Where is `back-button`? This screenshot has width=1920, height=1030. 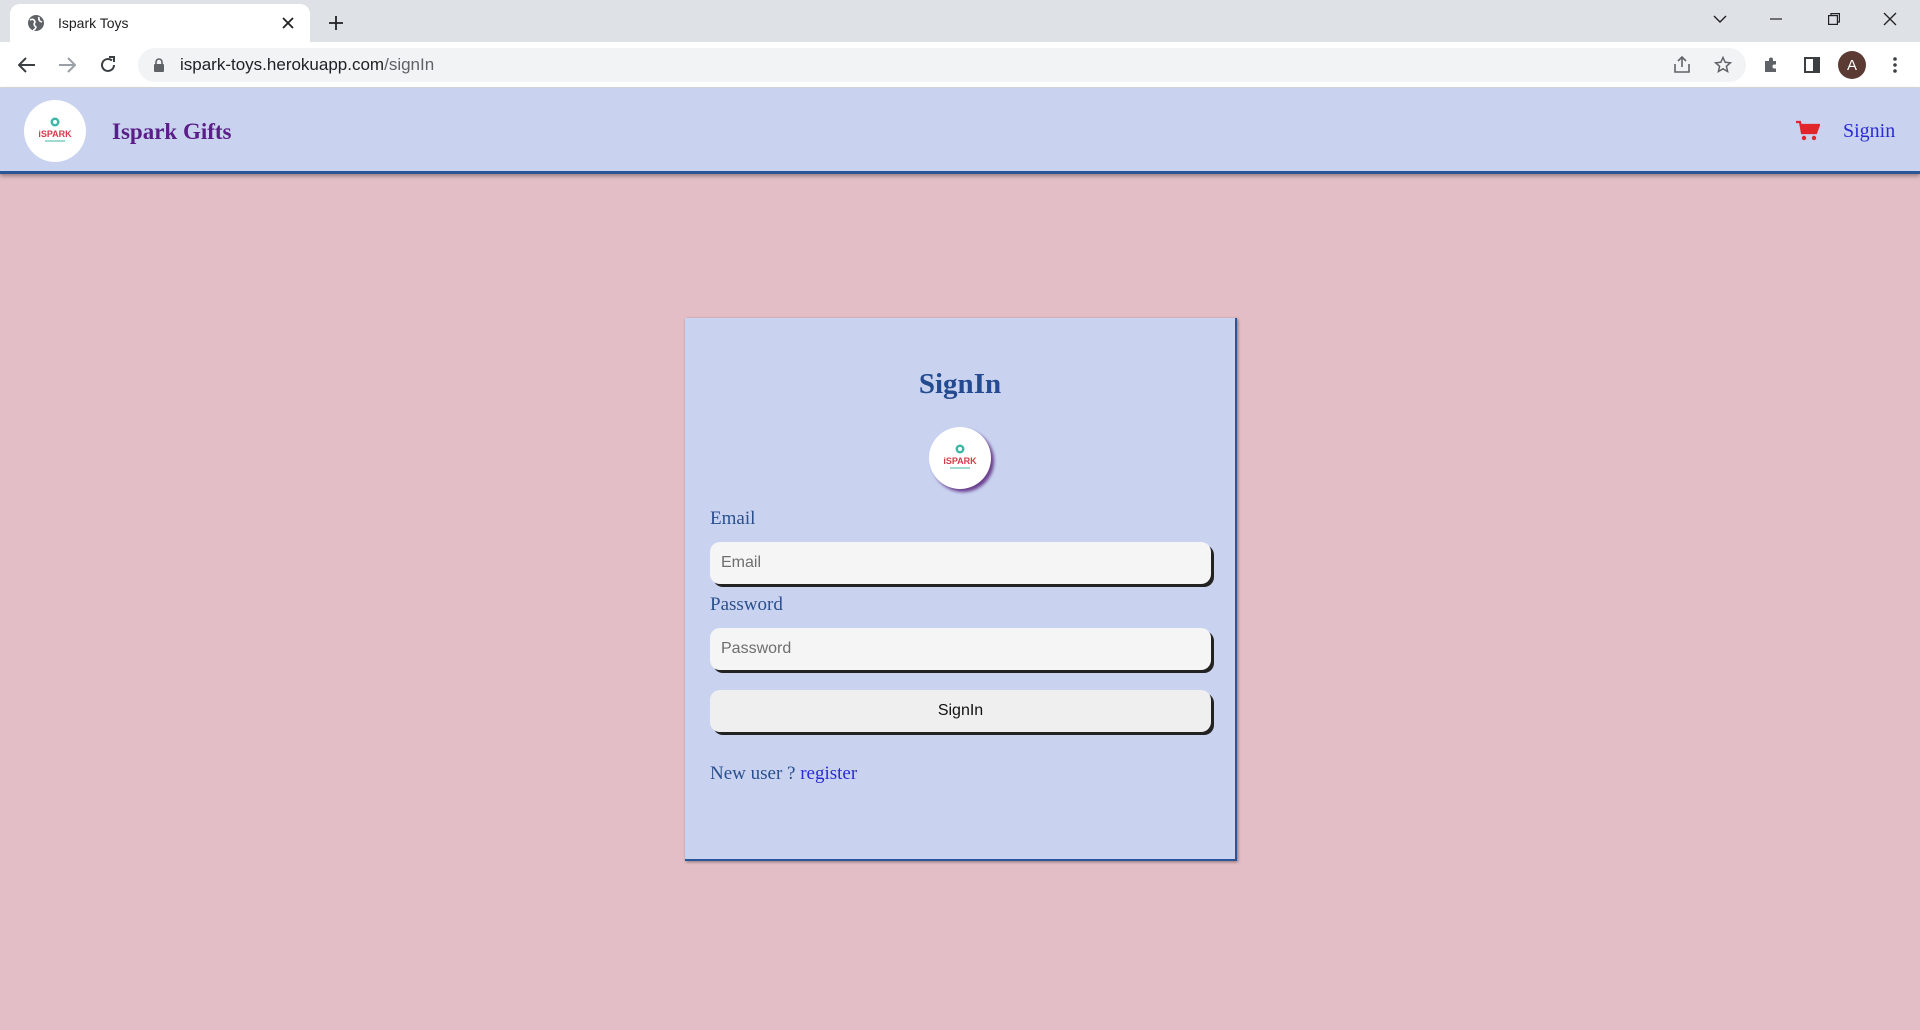
back-button is located at coordinates (27, 65).